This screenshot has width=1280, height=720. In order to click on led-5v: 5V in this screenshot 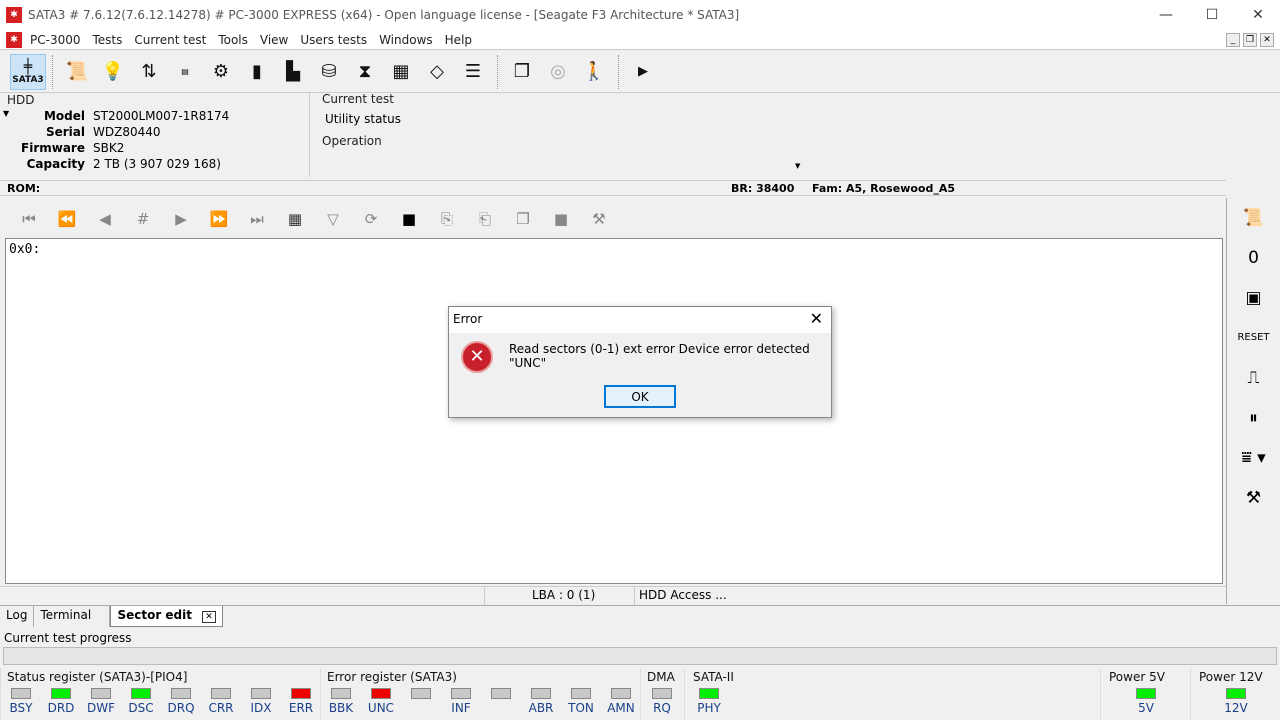, I will do `click(1146, 701)`.